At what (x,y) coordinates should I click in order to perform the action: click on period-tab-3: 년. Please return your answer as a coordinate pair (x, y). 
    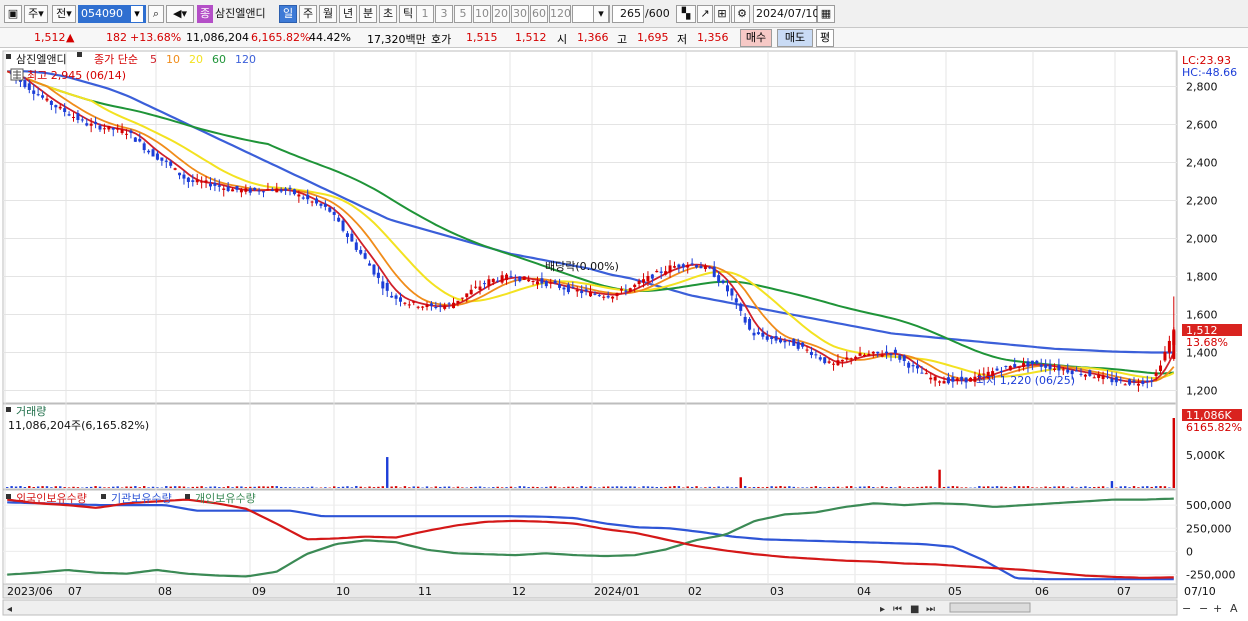
    Looking at the image, I should click on (348, 14).